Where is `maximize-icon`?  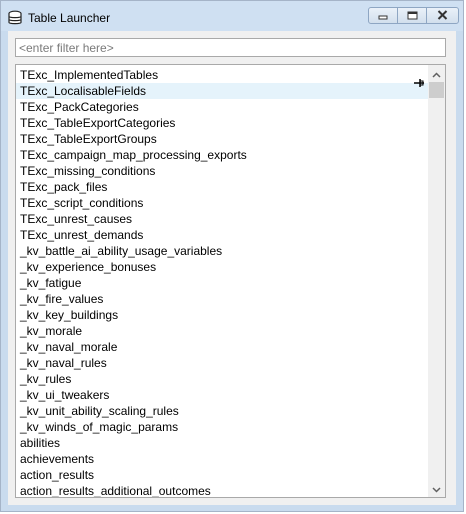
maximize-icon is located at coordinates (412, 16).